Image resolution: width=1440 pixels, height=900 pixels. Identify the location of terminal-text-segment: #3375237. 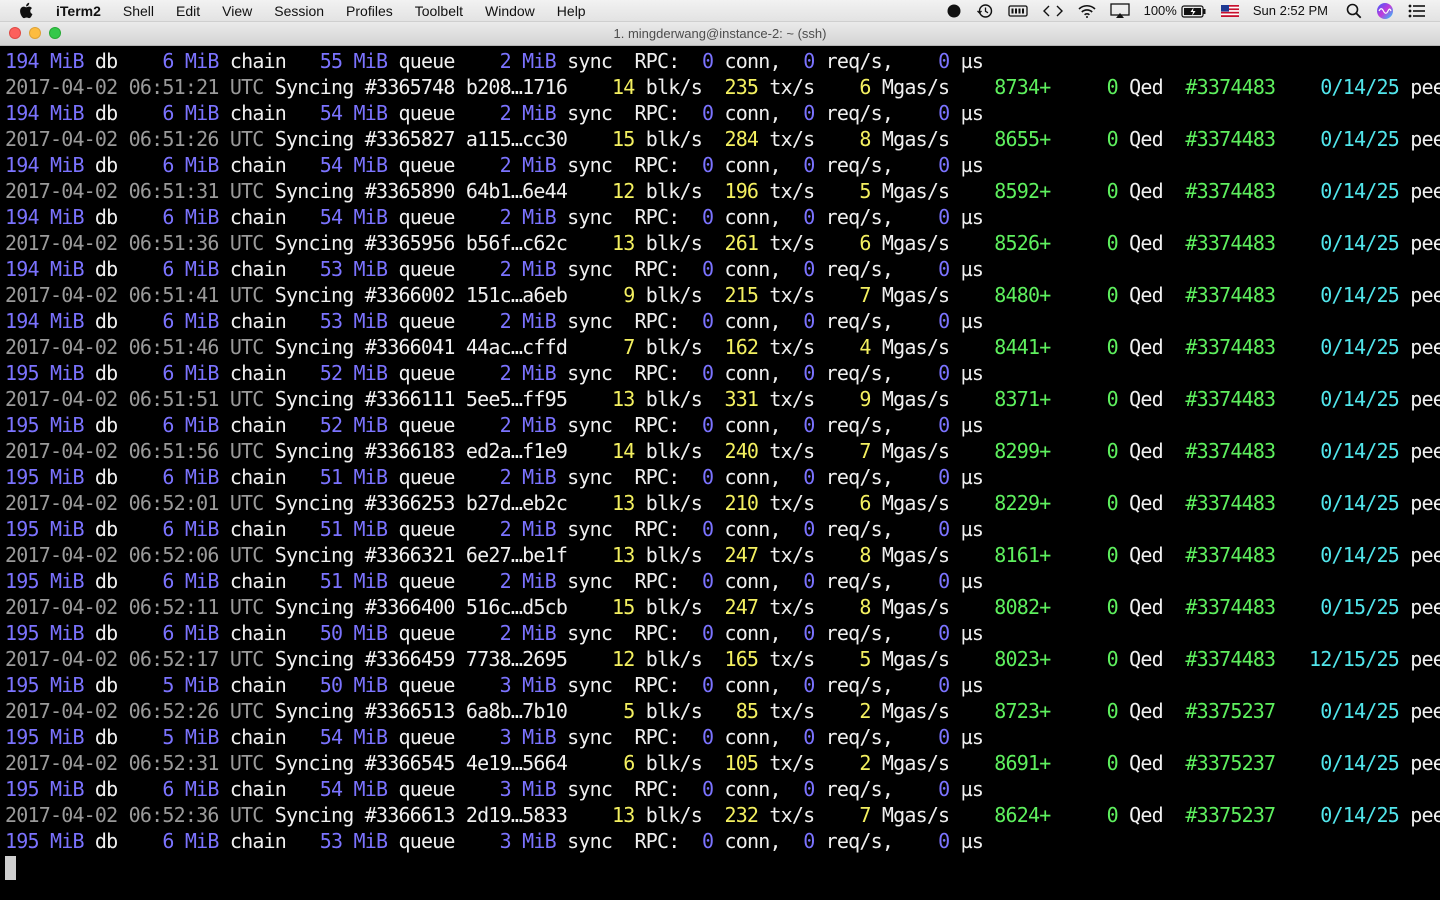
(1230, 815).